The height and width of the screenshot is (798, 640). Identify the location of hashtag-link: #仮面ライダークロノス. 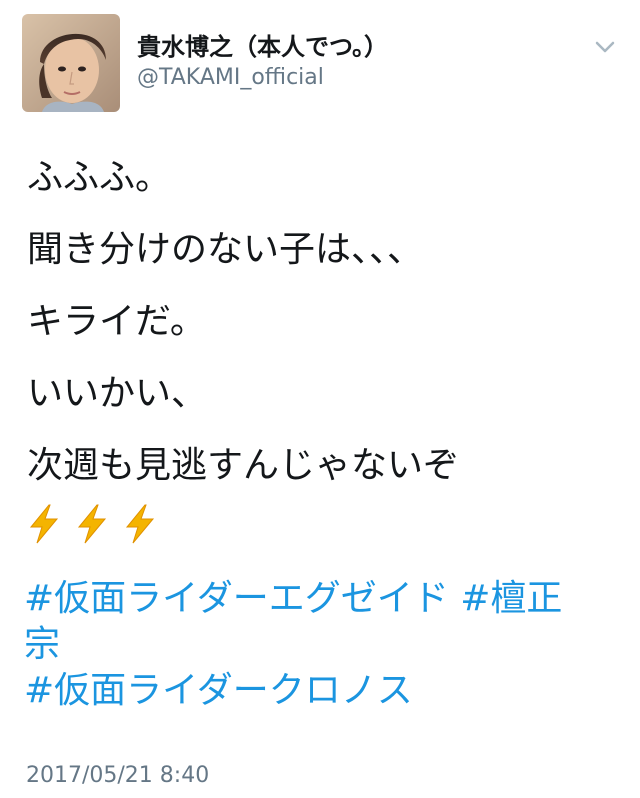
(218, 690).